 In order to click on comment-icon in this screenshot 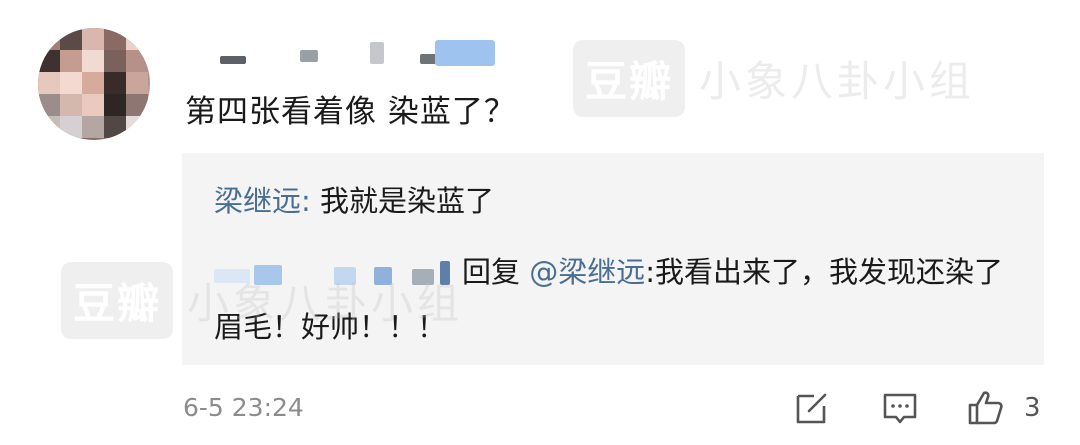, I will do `click(900, 408)`.